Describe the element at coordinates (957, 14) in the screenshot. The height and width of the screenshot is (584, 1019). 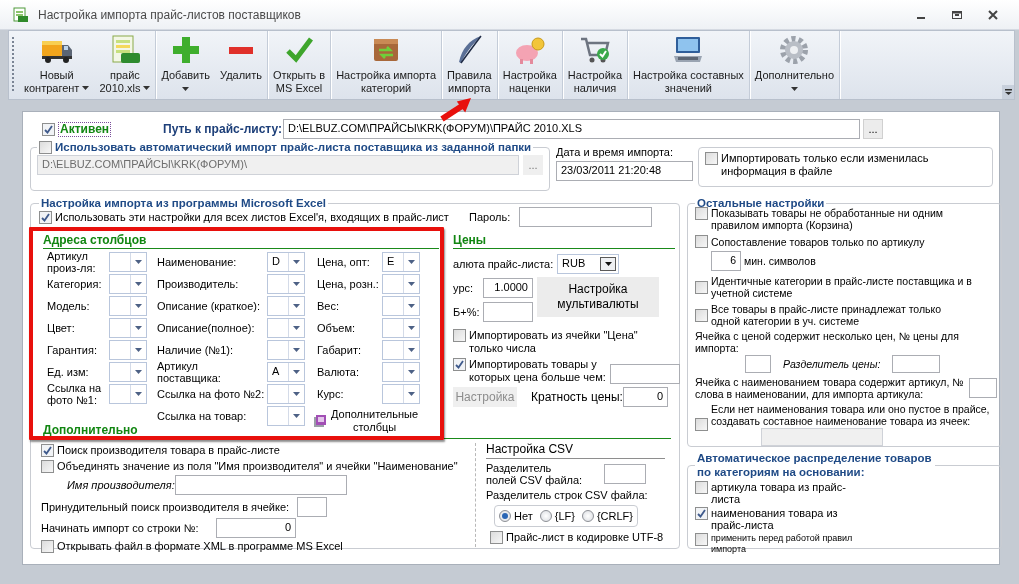
I see `maximize-icon` at that location.